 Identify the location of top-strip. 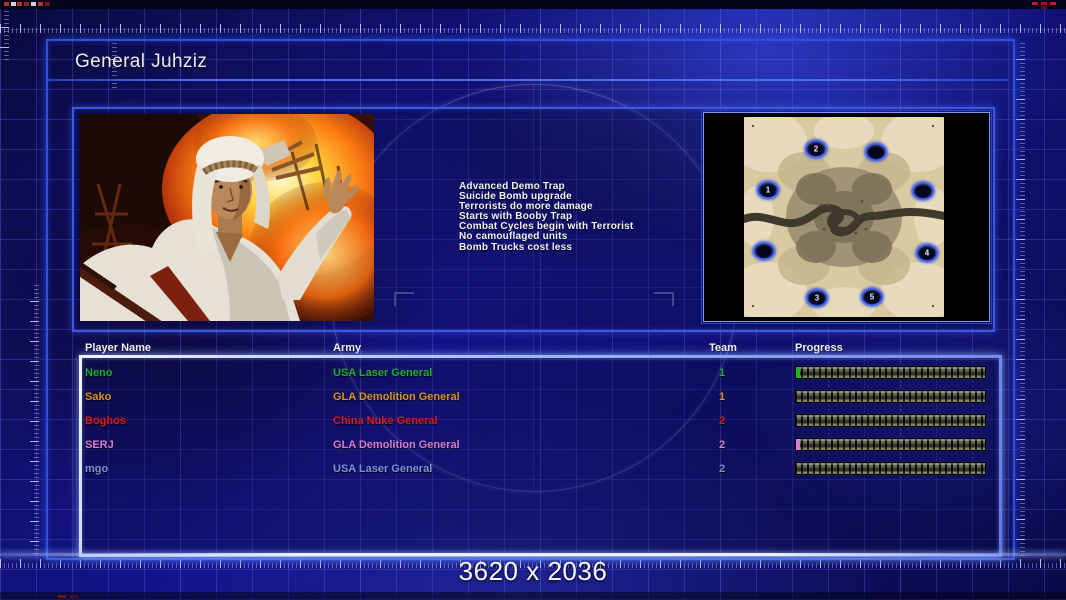
(533, 4).